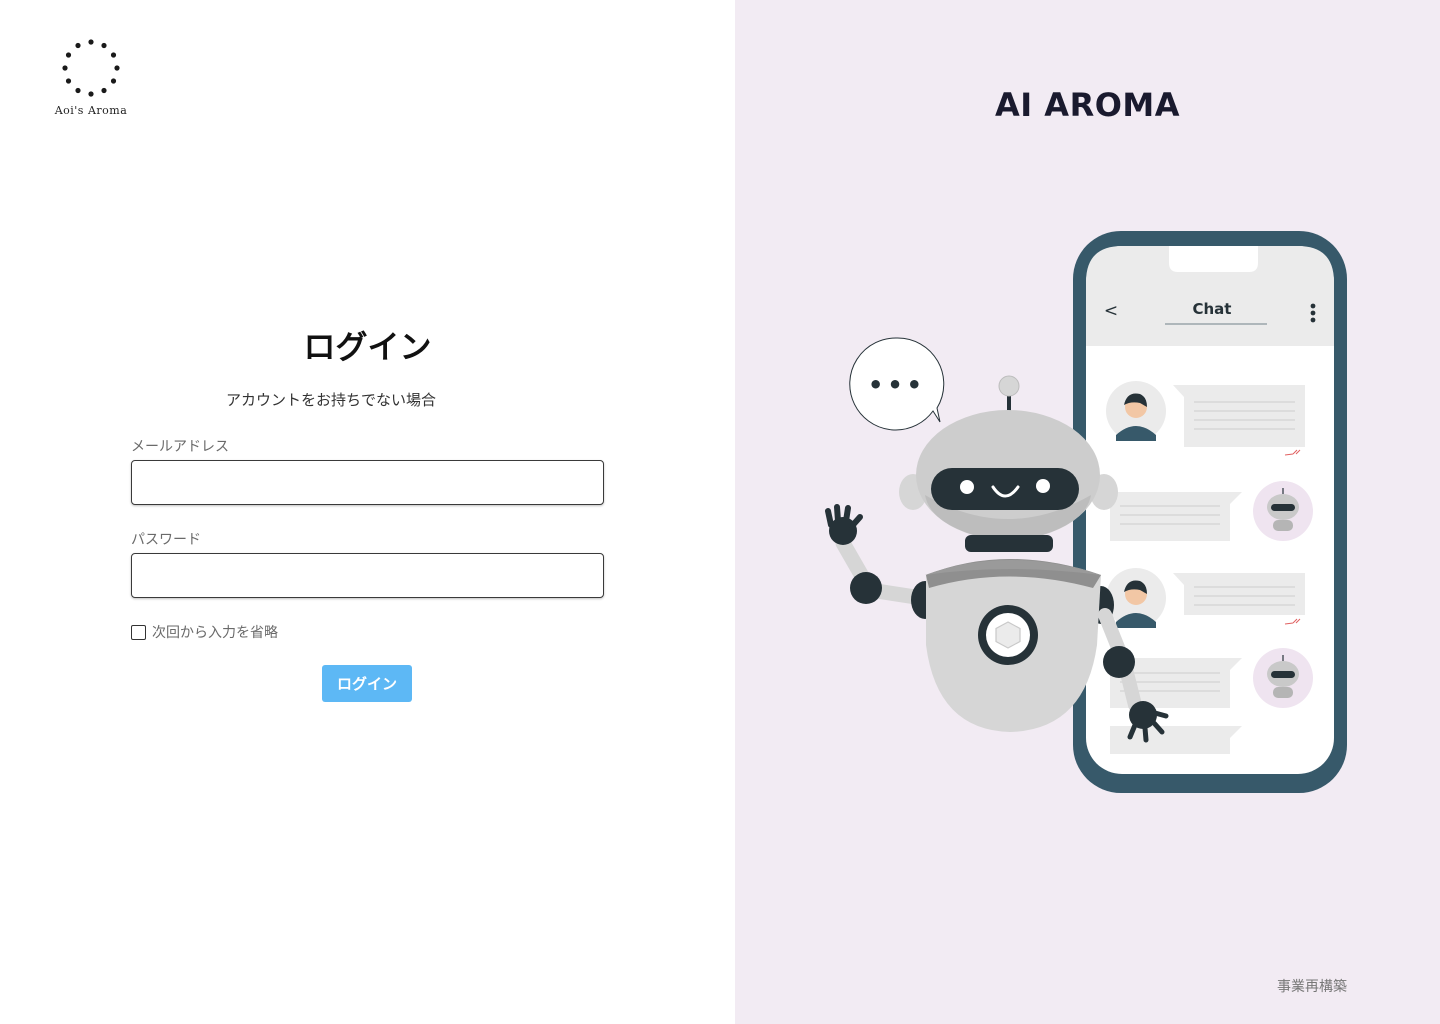 This screenshot has height=1024, width=1440. What do you see at coordinates (166, 540) in the screenshot?
I see `password-label: パスワード` at bounding box center [166, 540].